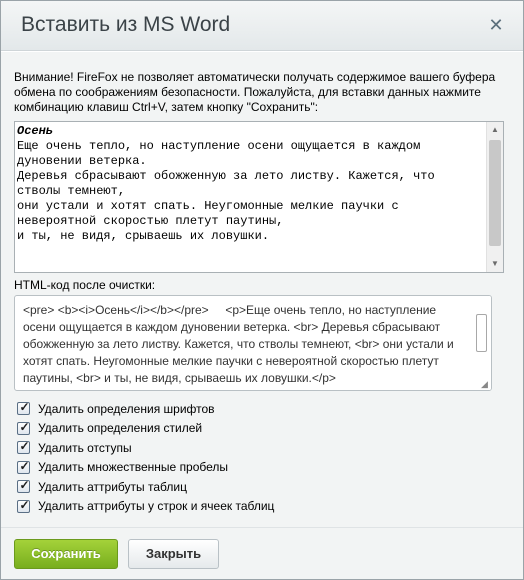 This screenshot has height=580, width=524. I want to click on option-remove-styles: ✓ Удалить определения стилей, so click(145, 429).